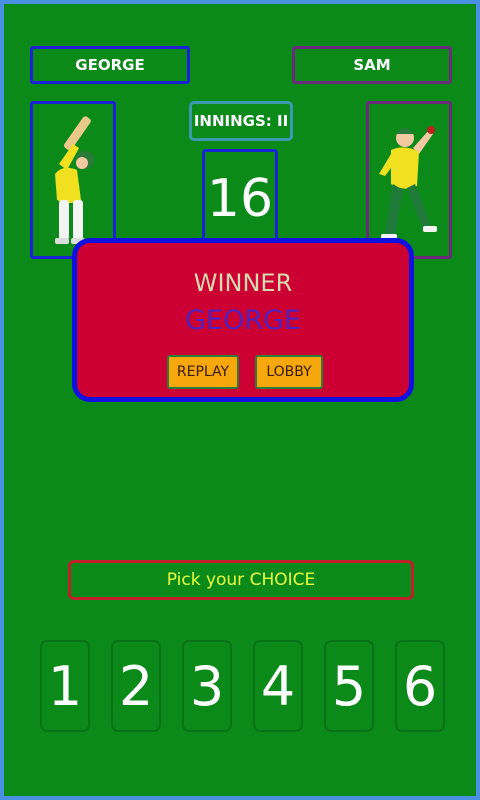  I want to click on replay-button: REPLAY, so click(203, 372).